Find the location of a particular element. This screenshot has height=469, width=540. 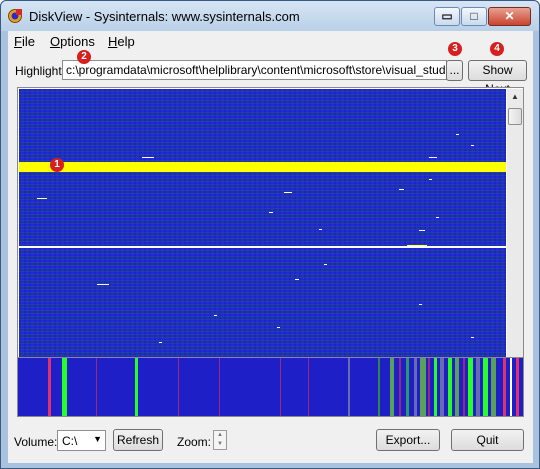

menu-help: Help is located at coordinates (121, 41).